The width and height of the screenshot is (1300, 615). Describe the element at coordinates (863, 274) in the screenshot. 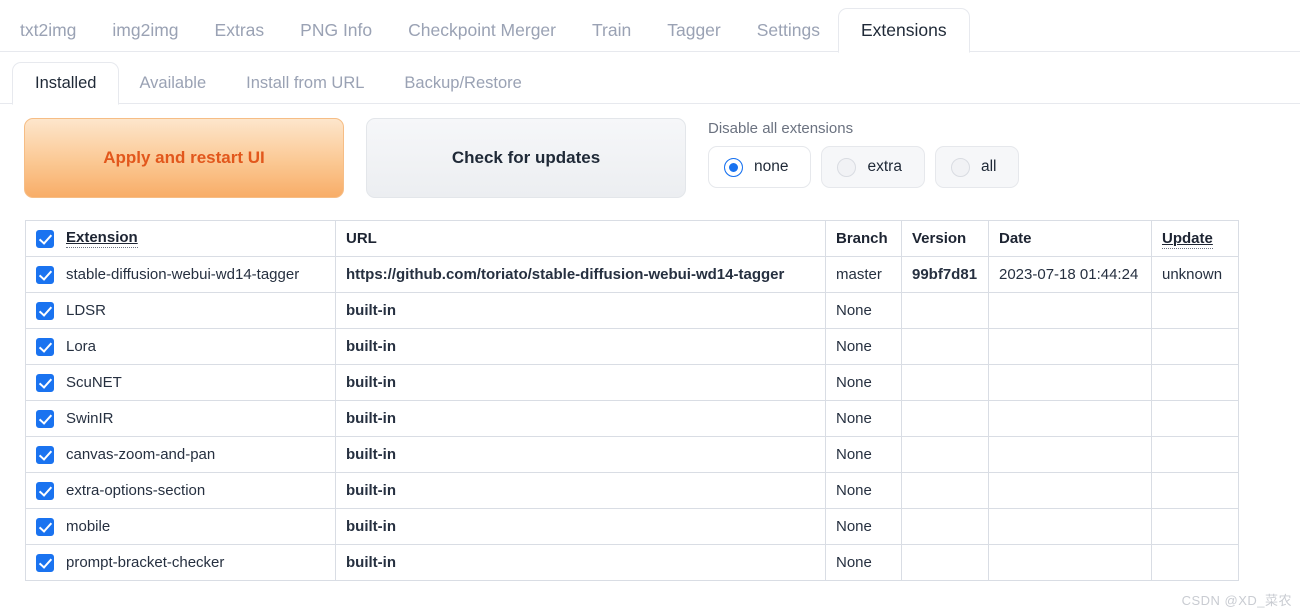

I see `cell-branch: master` at that location.